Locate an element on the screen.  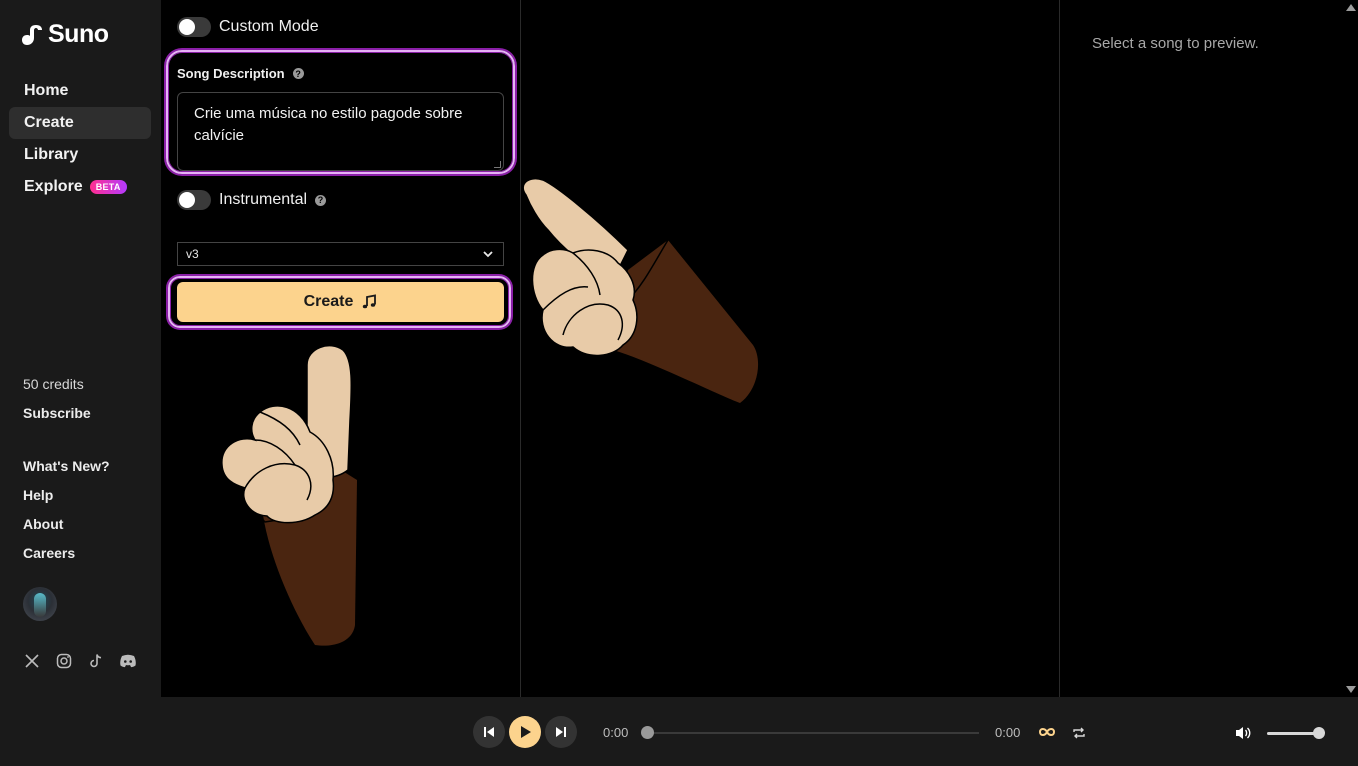
instrumental-row: Instrumental ? is located at coordinates (252, 200).